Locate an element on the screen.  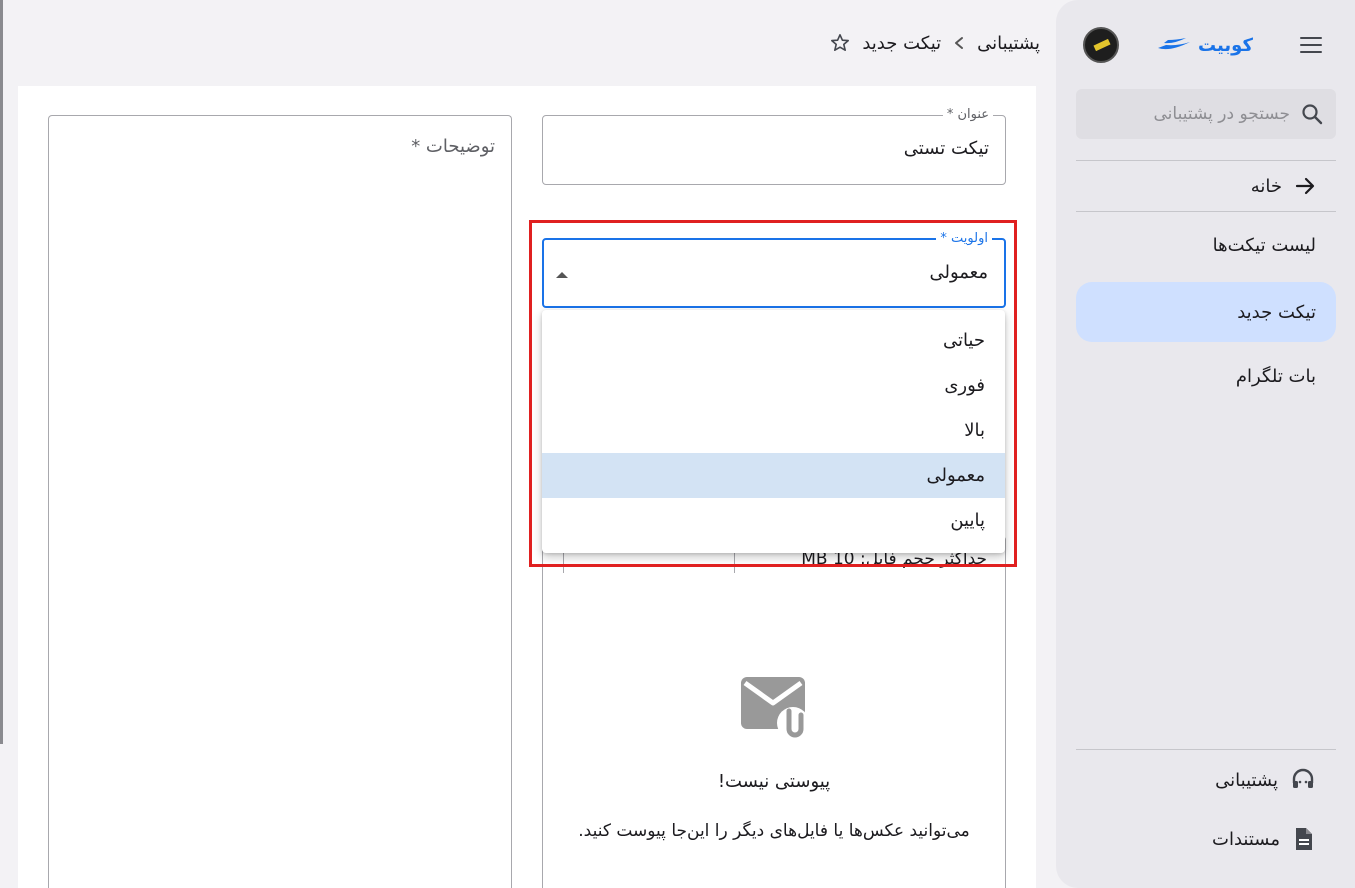
headset-icon is located at coordinates (1303, 778).